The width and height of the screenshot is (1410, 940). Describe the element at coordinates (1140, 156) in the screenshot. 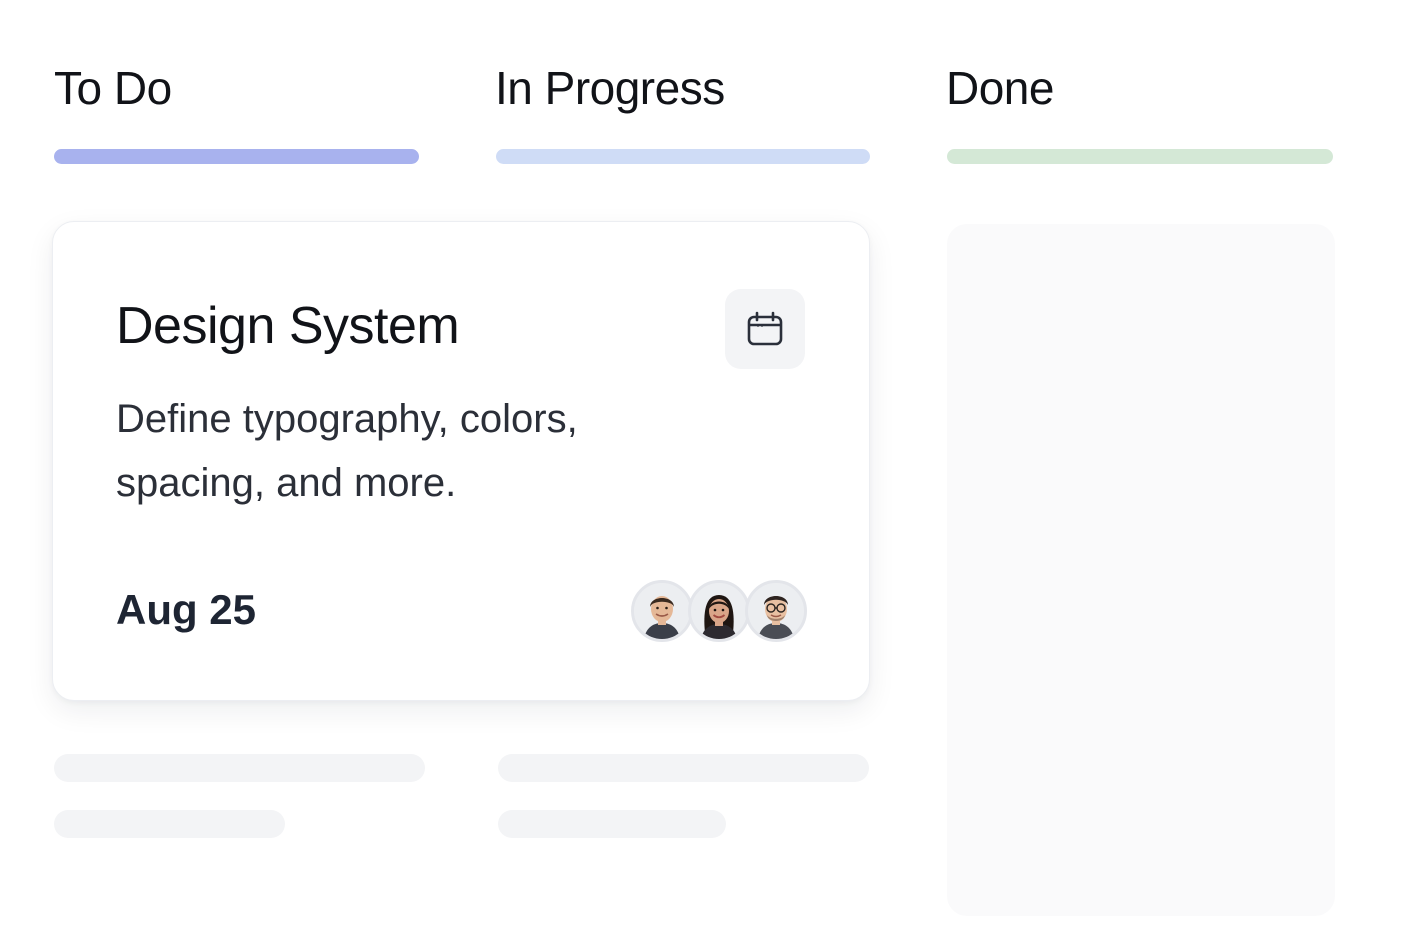

I see `column-bar-done` at that location.